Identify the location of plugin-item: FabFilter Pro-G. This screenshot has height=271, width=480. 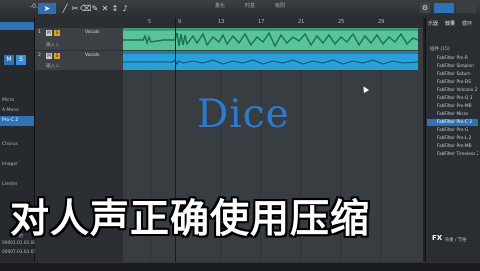
(452, 130).